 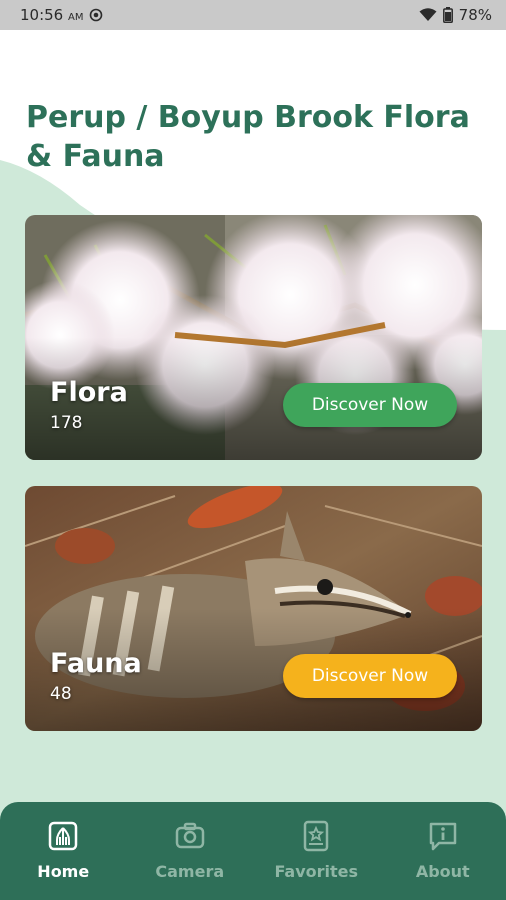 What do you see at coordinates (52, 15) in the screenshot?
I see `status-time: 10:56 AM` at bounding box center [52, 15].